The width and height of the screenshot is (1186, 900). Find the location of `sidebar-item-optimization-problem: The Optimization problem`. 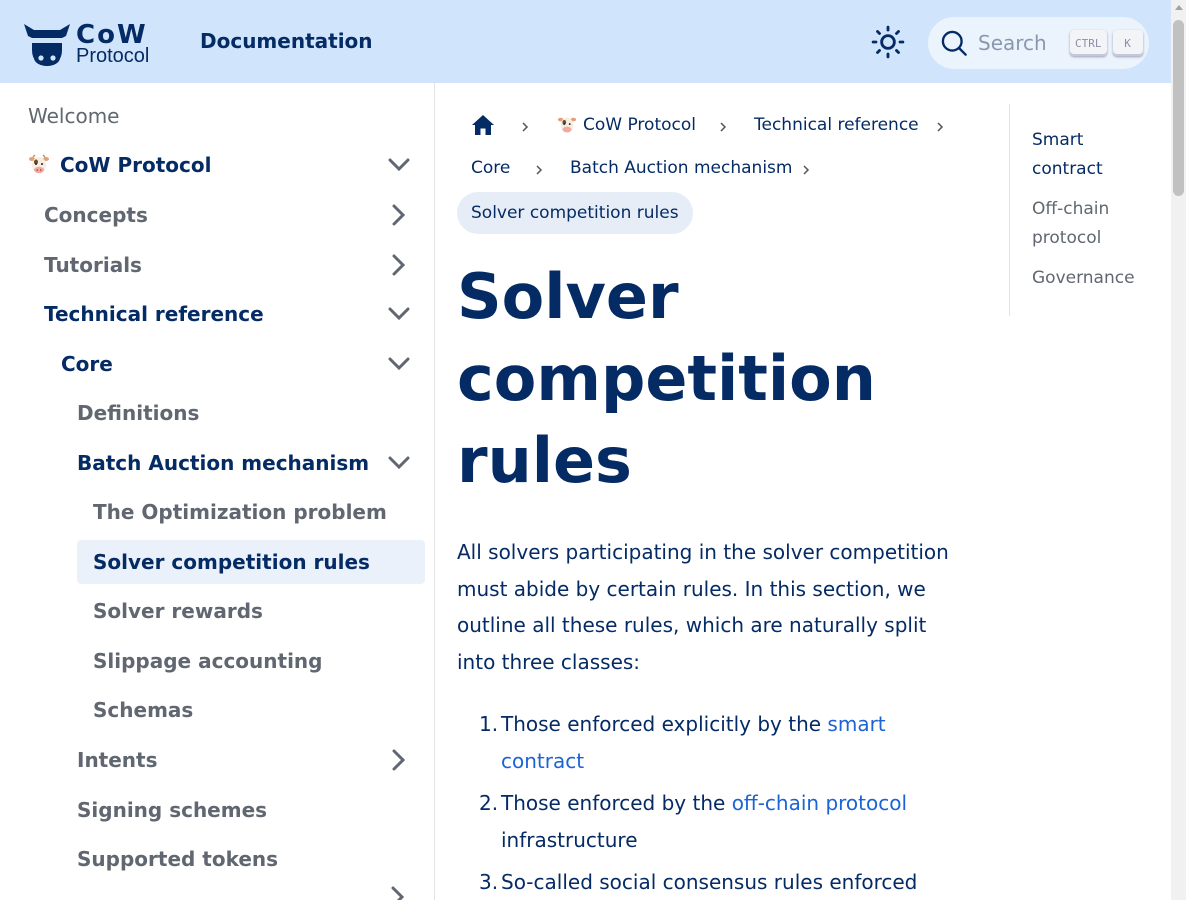

sidebar-item-optimization-problem: The Optimization problem is located at coordinates (251, 512).